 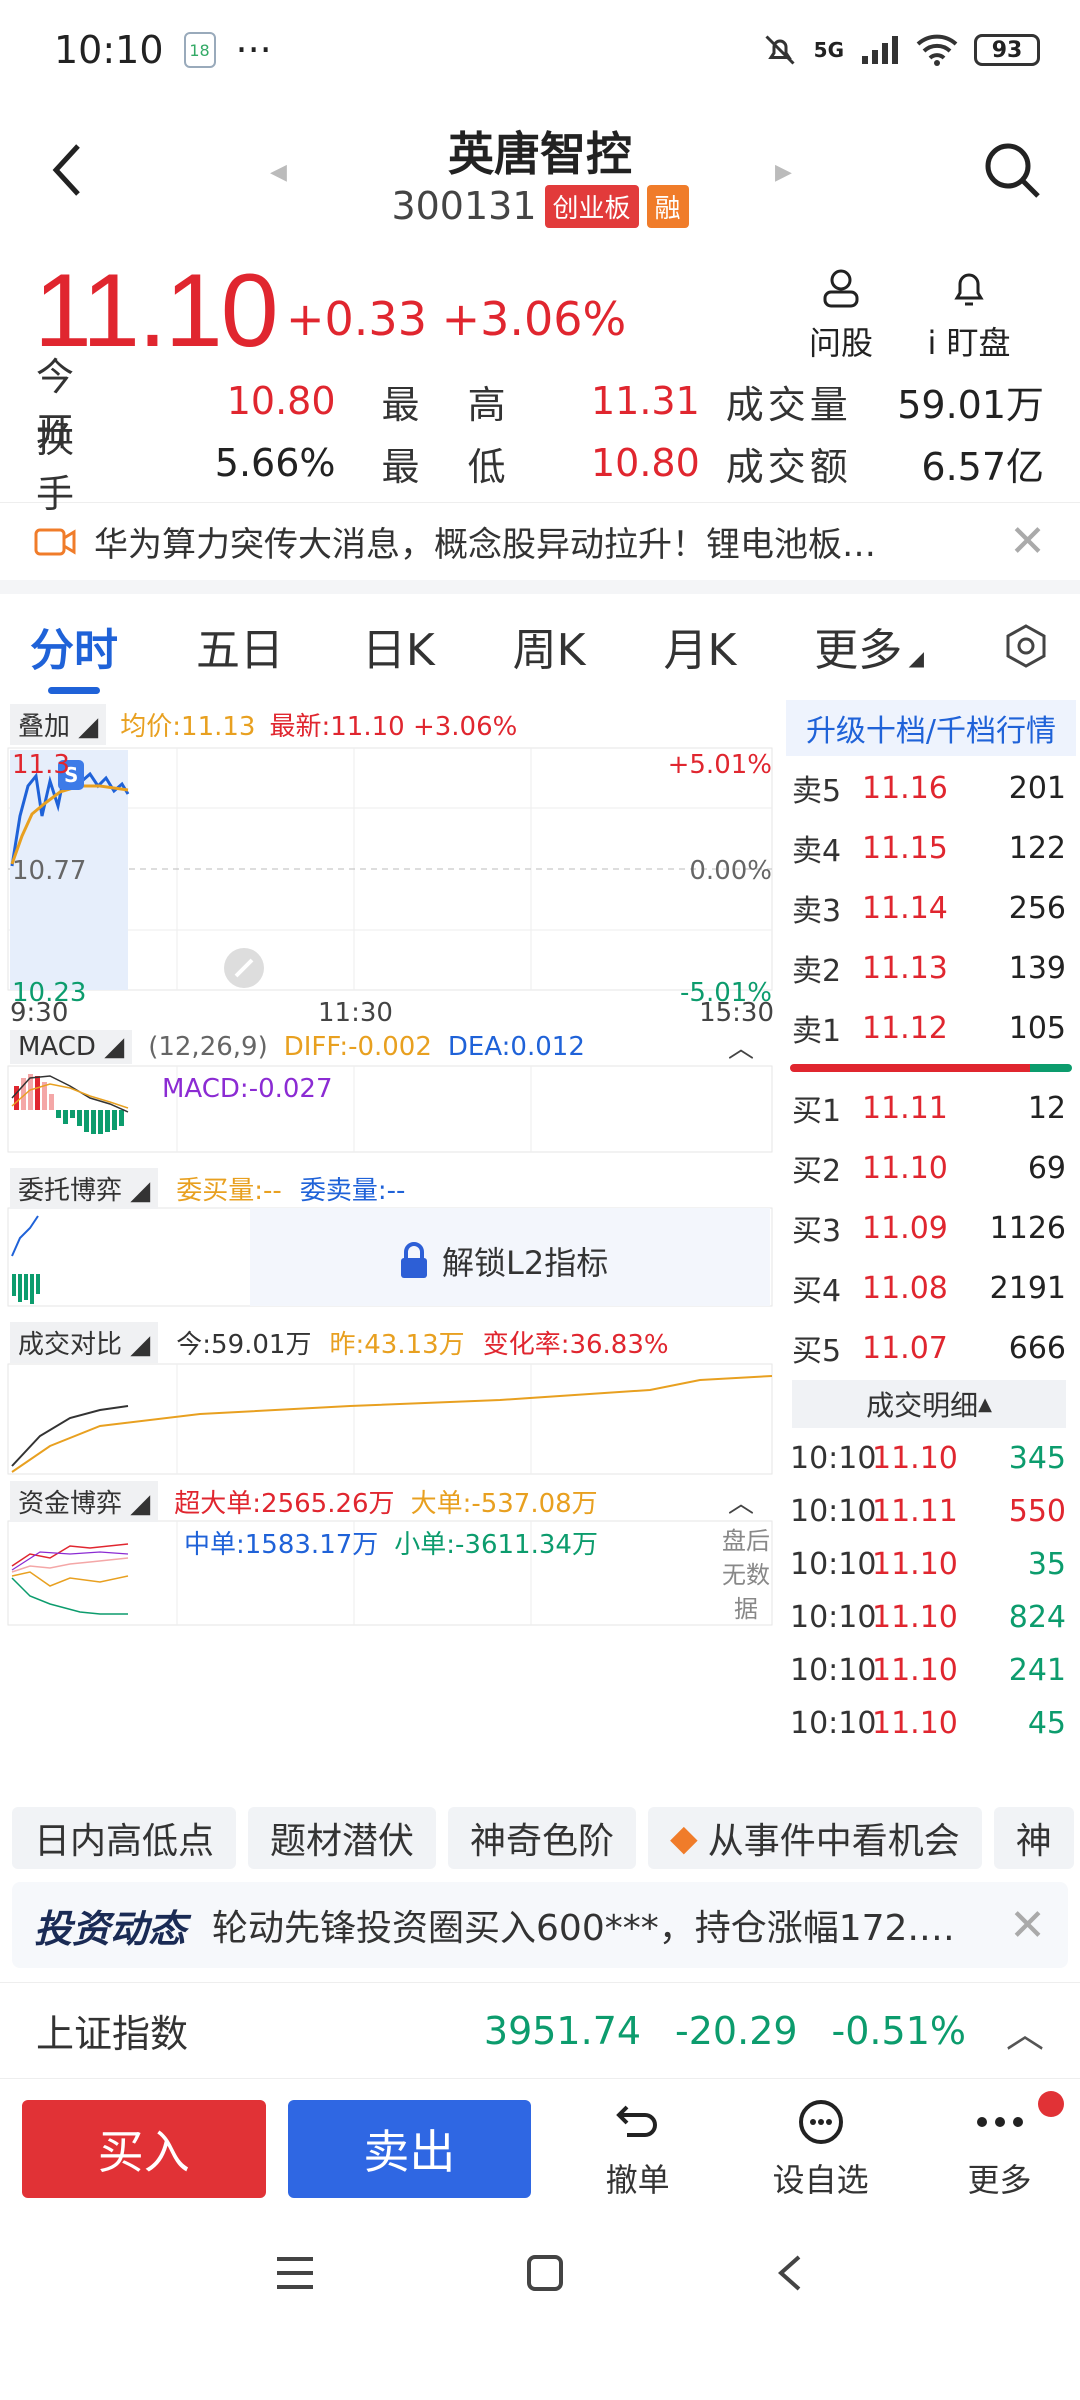 I want to click on axis-pos-pct: +5.01%, so click(x=719, y=765).